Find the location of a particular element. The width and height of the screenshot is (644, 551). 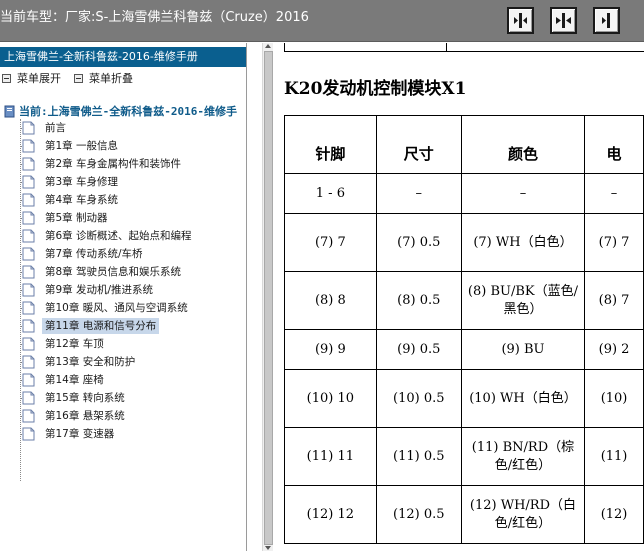

nav-next-button is located at coordinates (606, 20).